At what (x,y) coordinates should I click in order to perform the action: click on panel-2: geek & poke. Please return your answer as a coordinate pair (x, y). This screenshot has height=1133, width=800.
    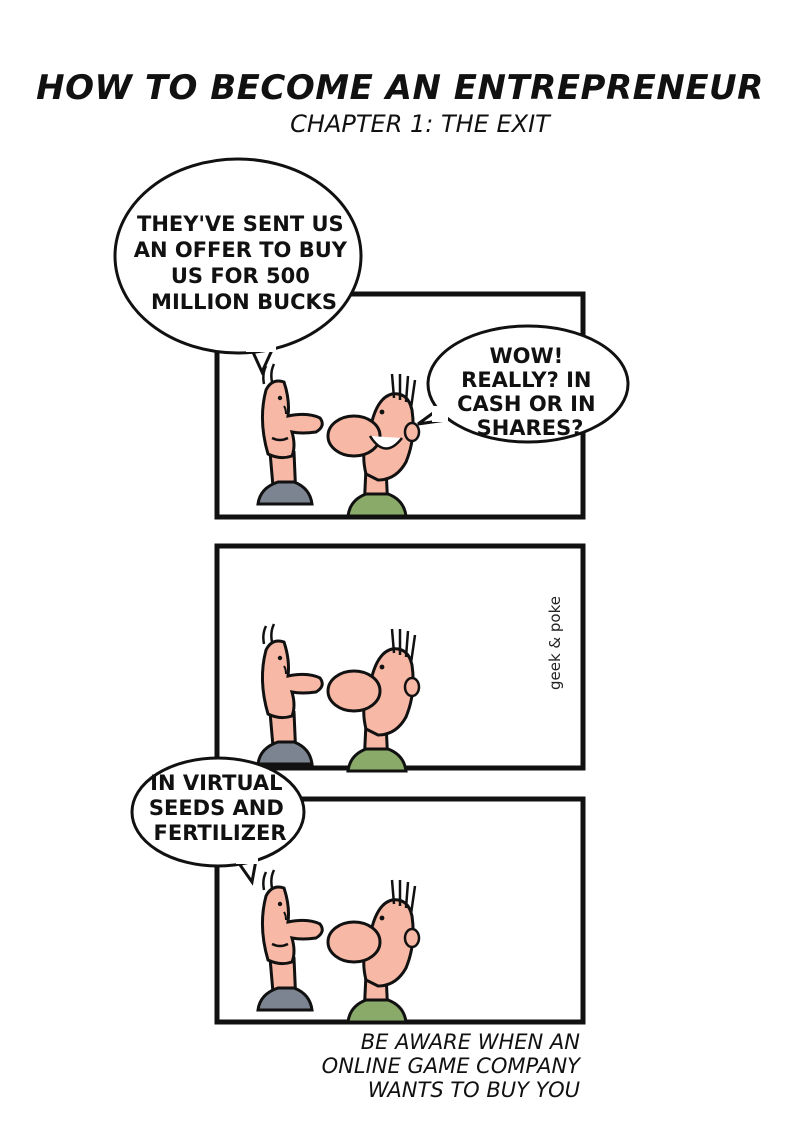
    Looking at the image, I should click on (400, 658).